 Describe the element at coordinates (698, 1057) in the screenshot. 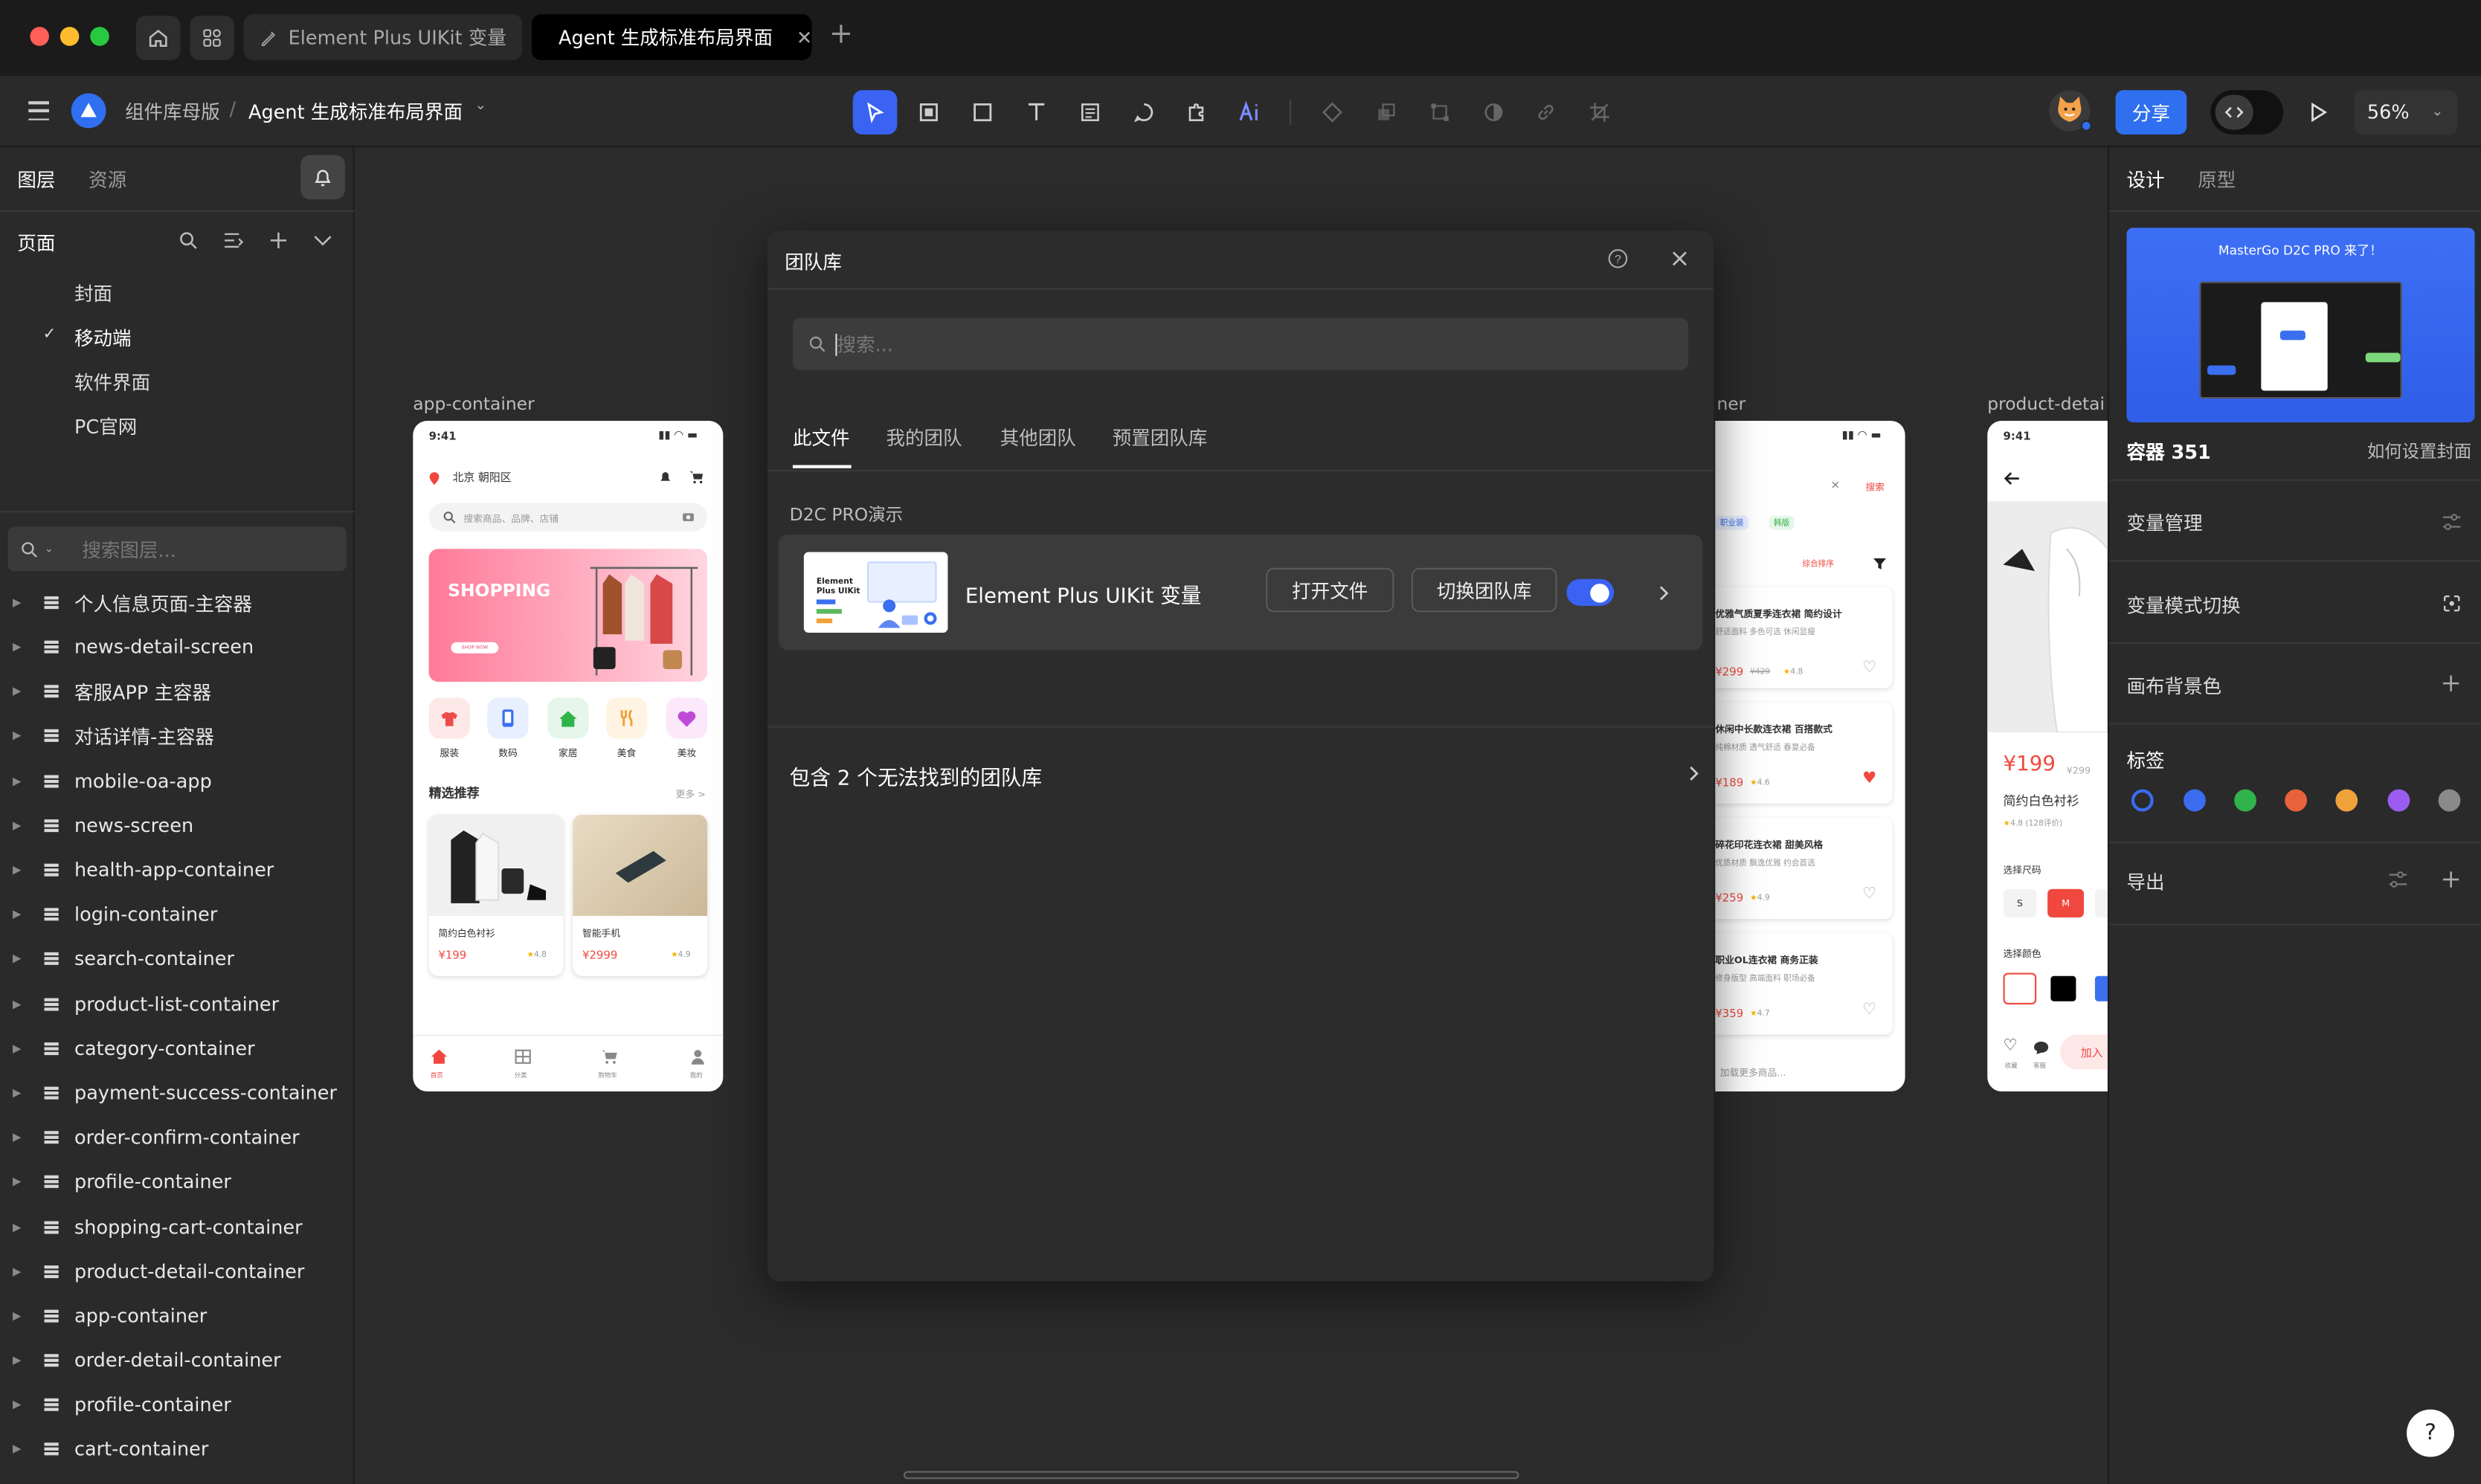

I see `profile-icon` at that location.